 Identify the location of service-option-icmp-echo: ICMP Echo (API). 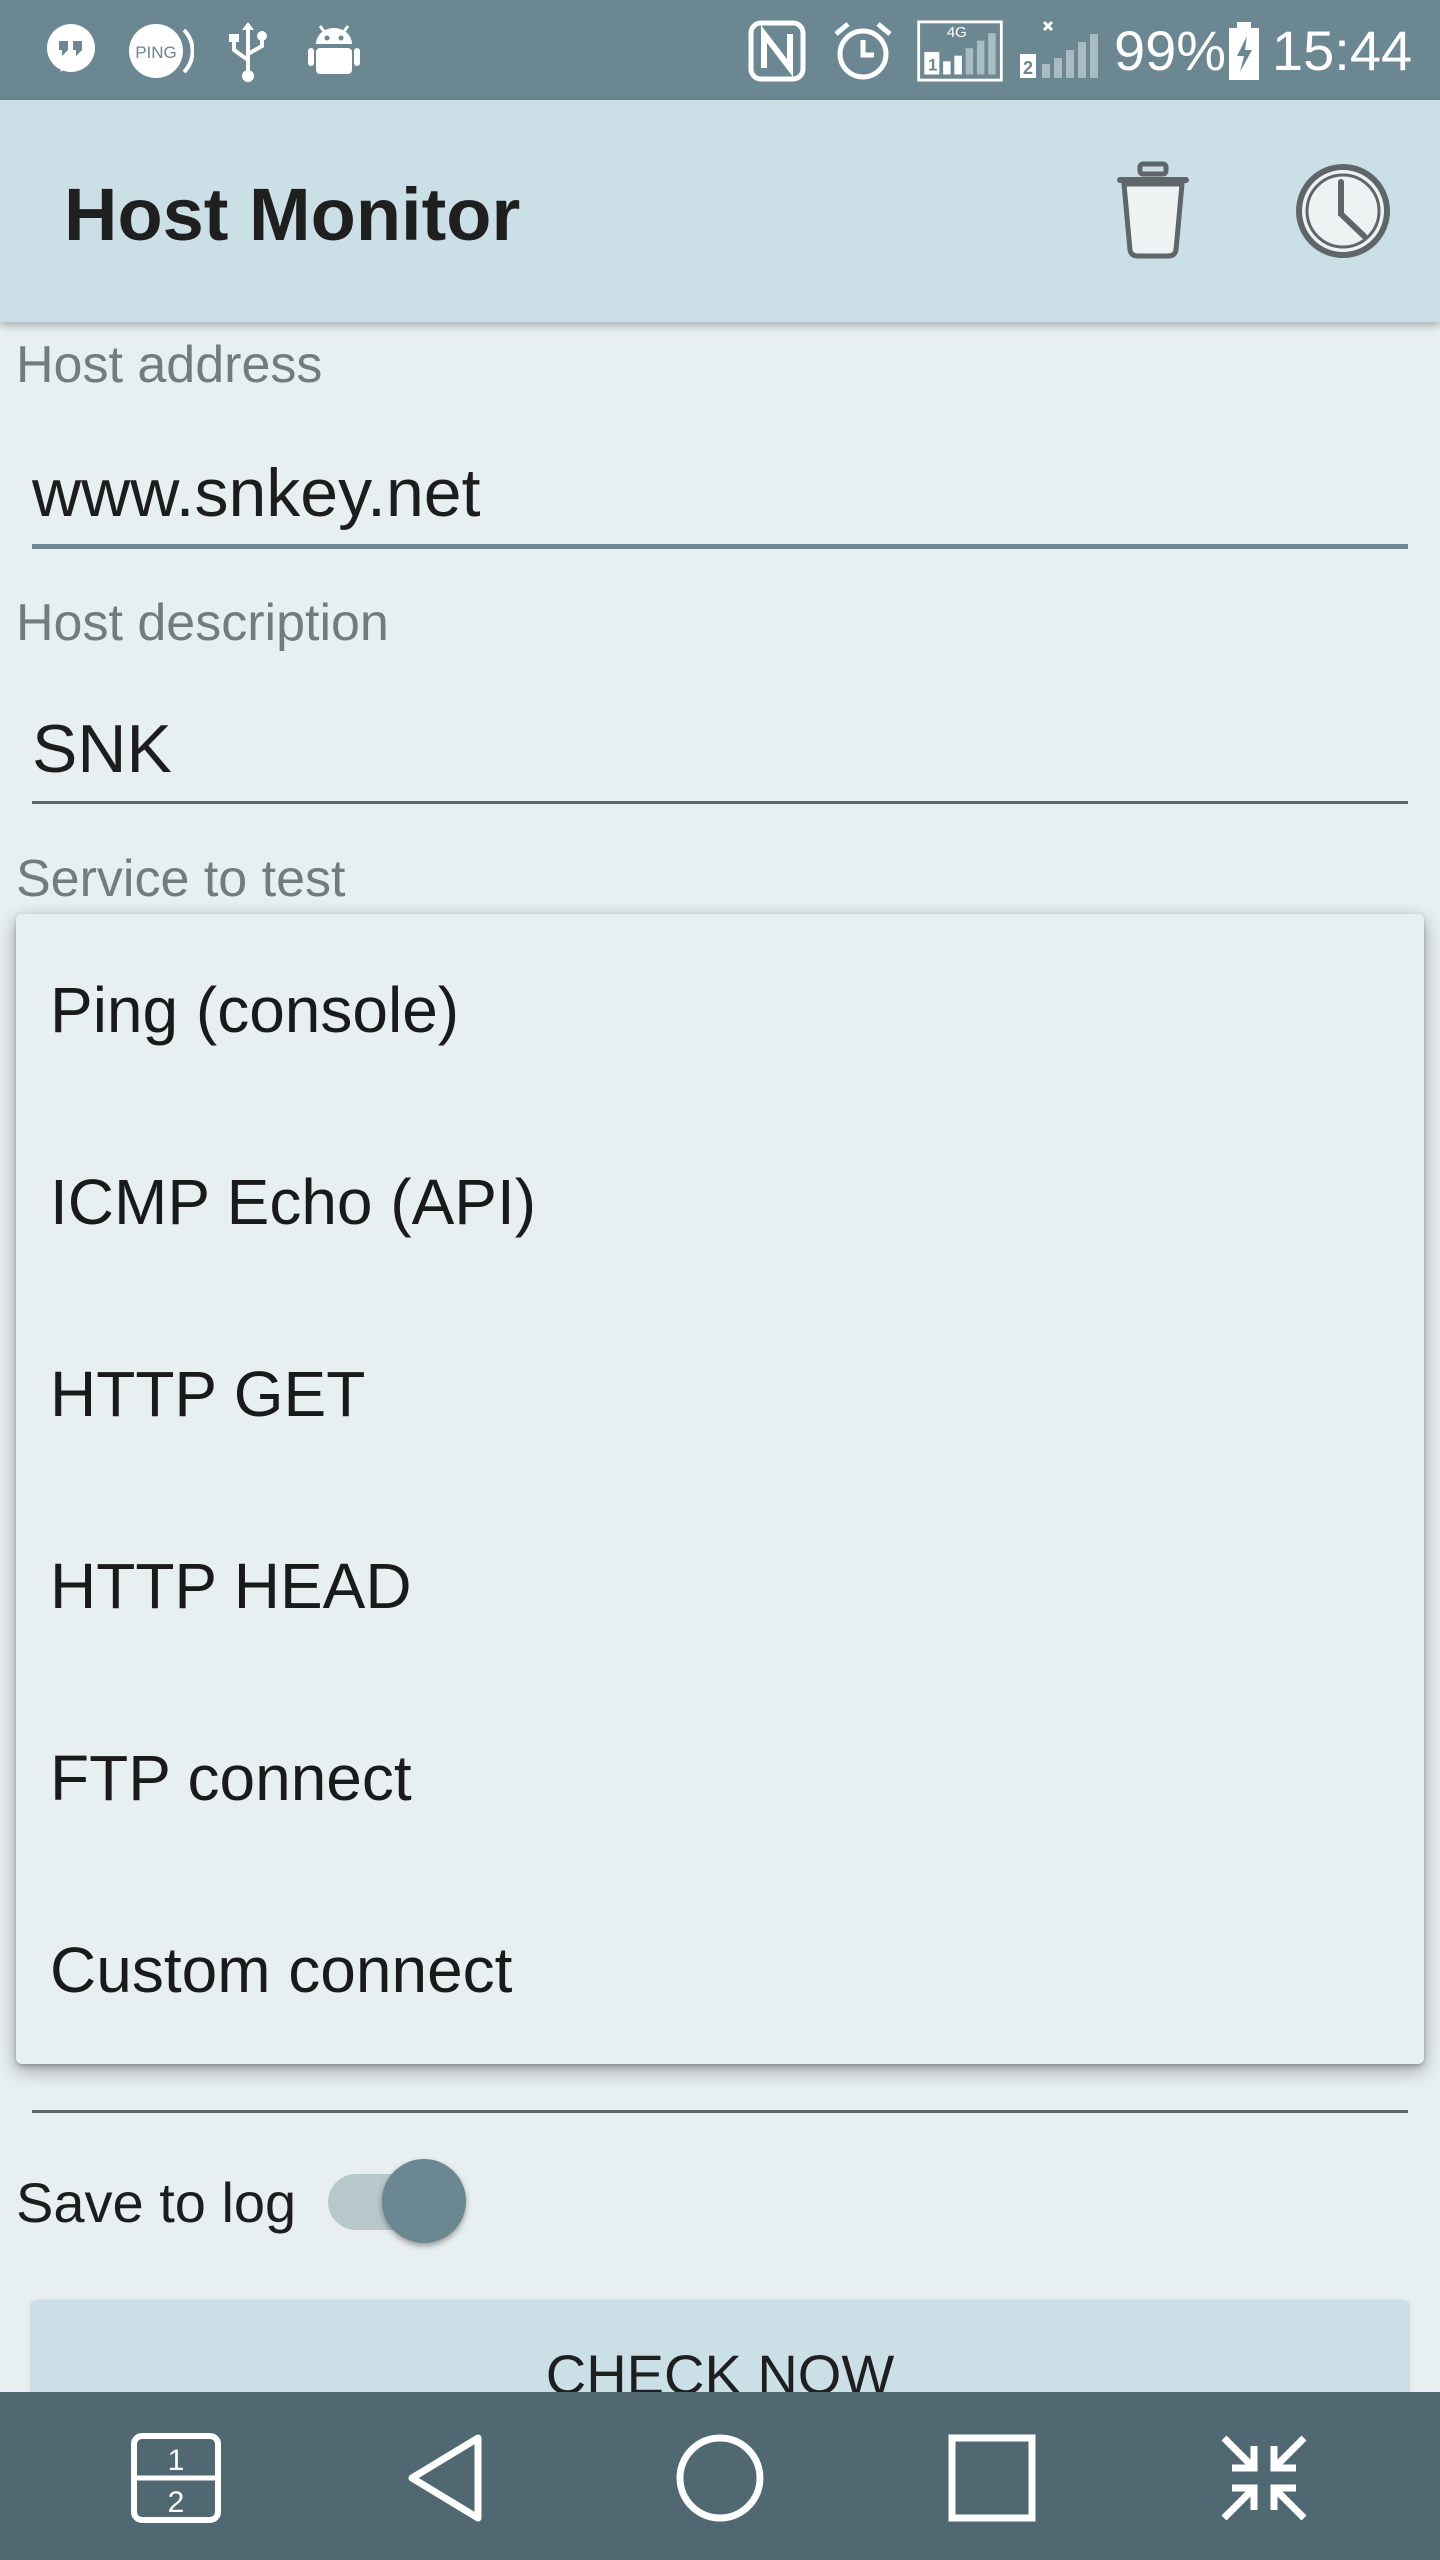
(720, 1202).